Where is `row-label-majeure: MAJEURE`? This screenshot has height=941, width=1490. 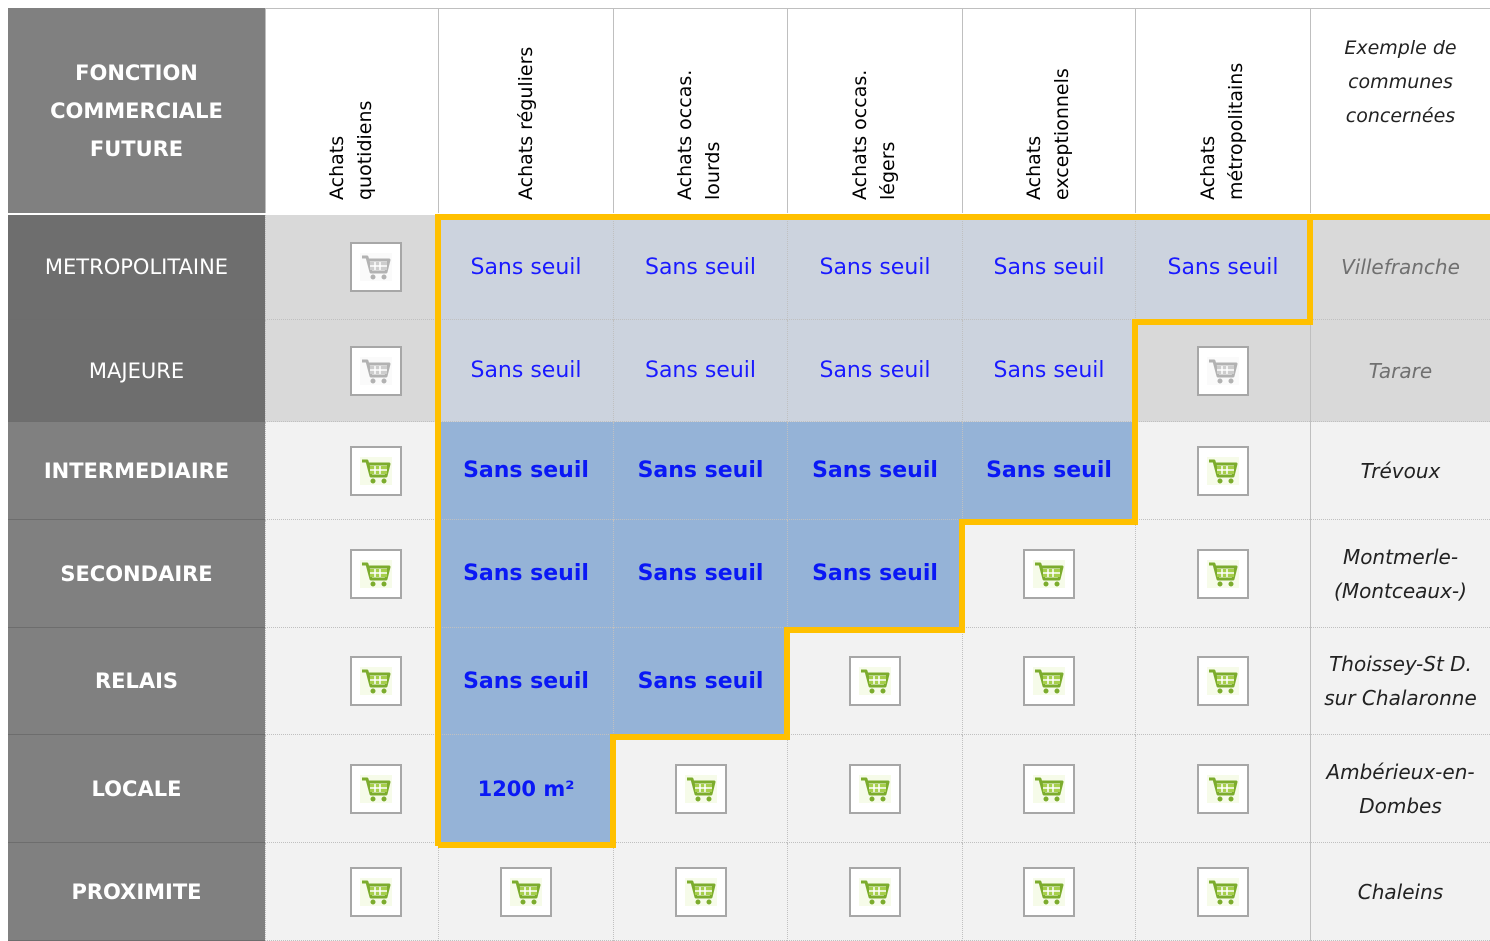 row-label-majeure: MAJEURE is located at coordinates (136, 371).